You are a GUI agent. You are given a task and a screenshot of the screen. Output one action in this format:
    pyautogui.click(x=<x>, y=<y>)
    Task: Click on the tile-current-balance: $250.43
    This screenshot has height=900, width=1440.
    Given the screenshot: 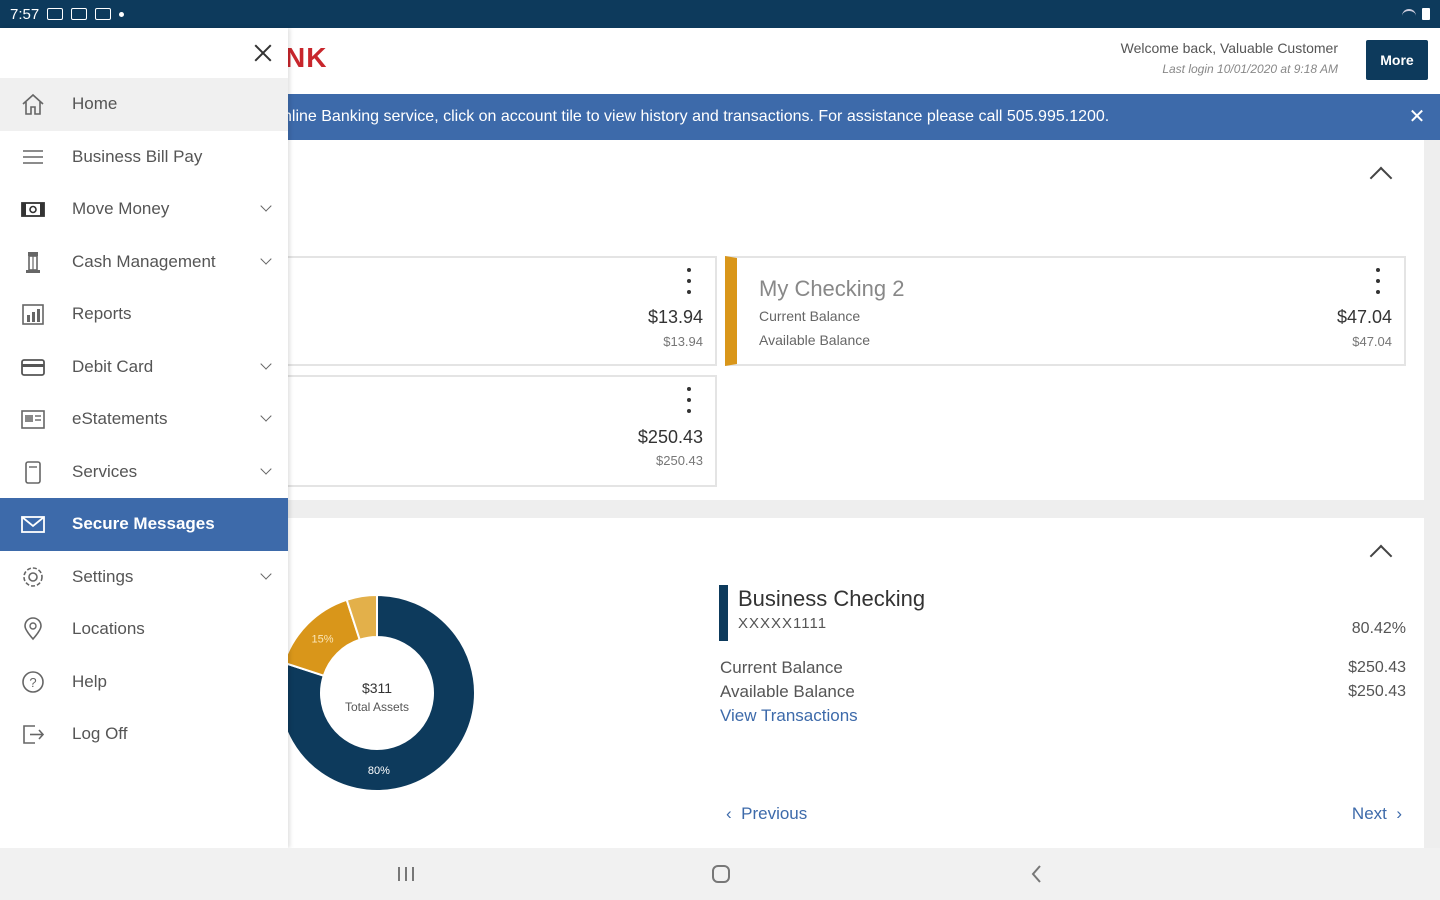 What is the action you would take?
    pyautogui.click(x=670, y=437)
    